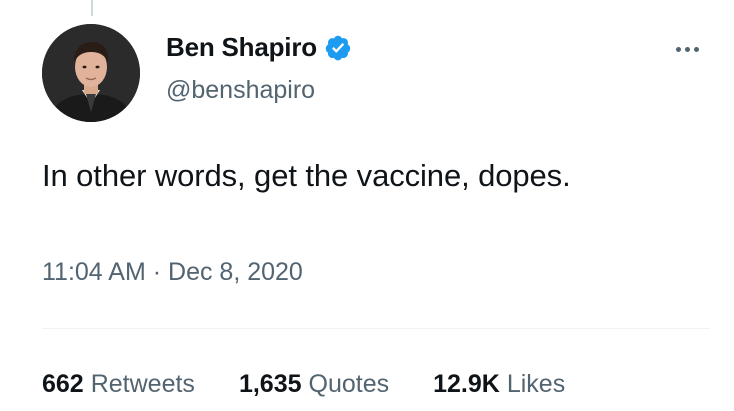  What do you see at coordinates (142, 384) in the screenshot?
I see `retweets-label: Retweets` at bounding box center [142, 384].